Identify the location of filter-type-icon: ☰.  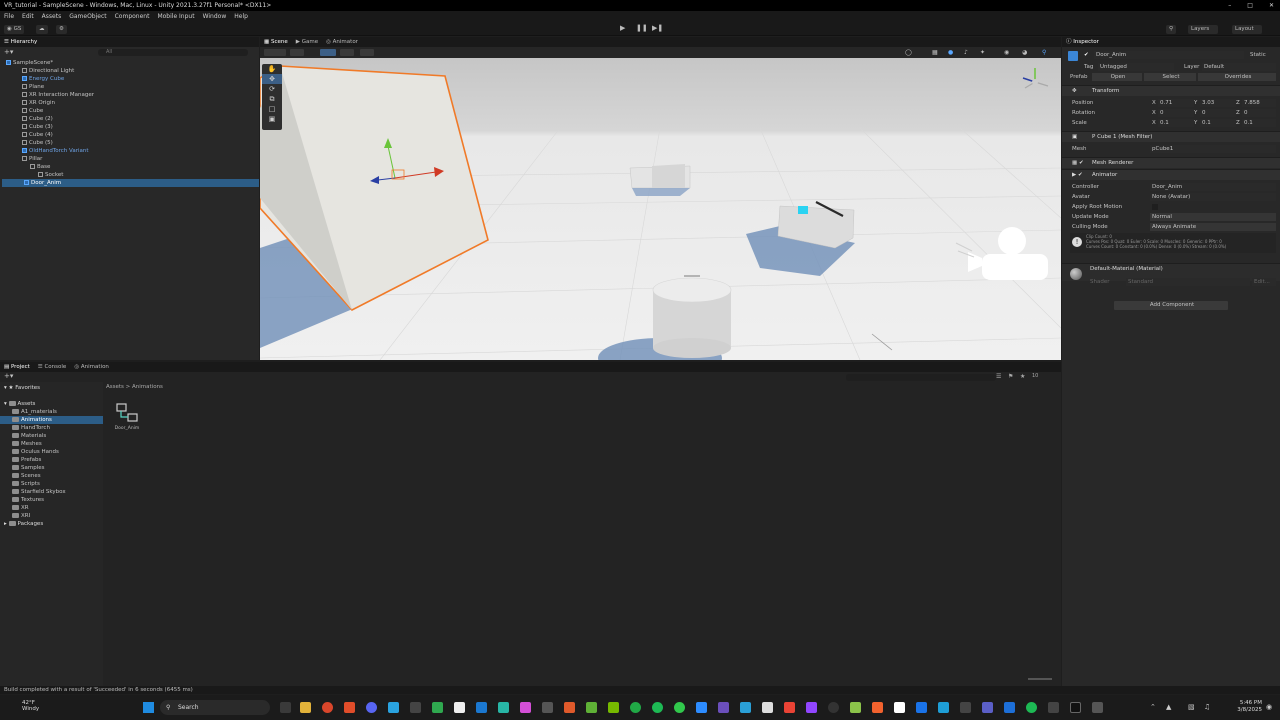
(998, 376).